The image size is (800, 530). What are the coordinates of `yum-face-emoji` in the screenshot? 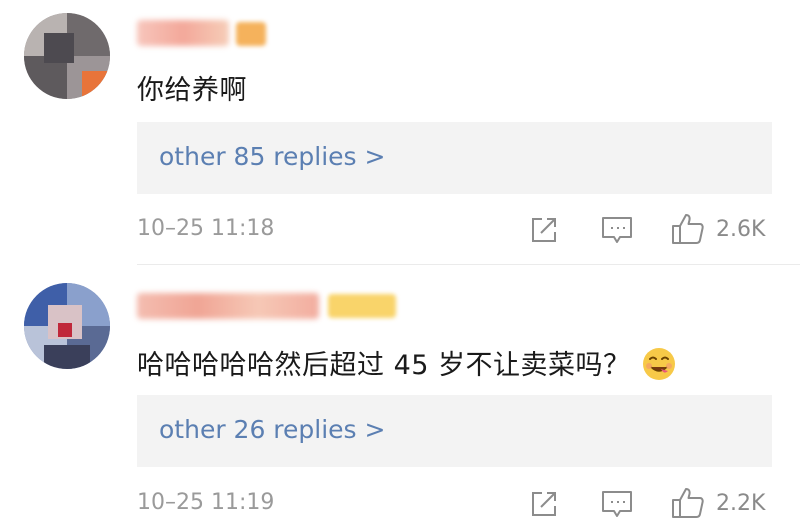 It's located at (659, 364).